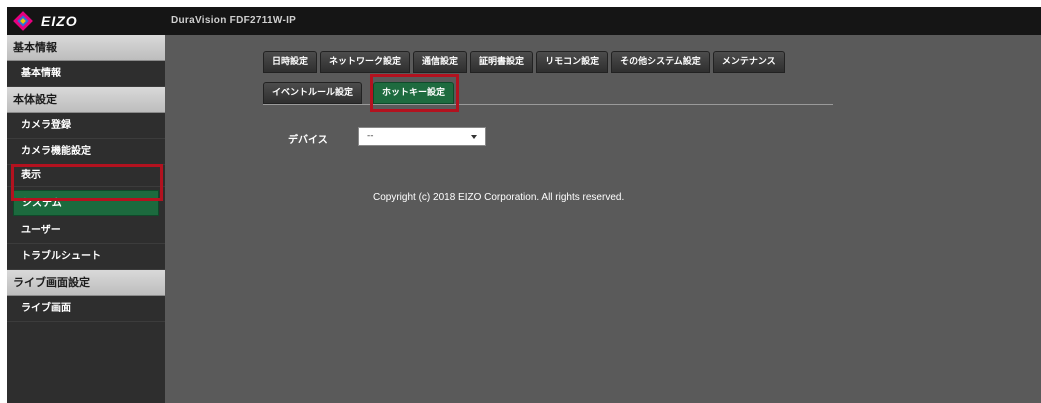 The width and height of the screenshot is (1041, 403). Describe the element at coordinates (87, 182) in the screenshot. I see `sidebar-highlight-frame` at that location.